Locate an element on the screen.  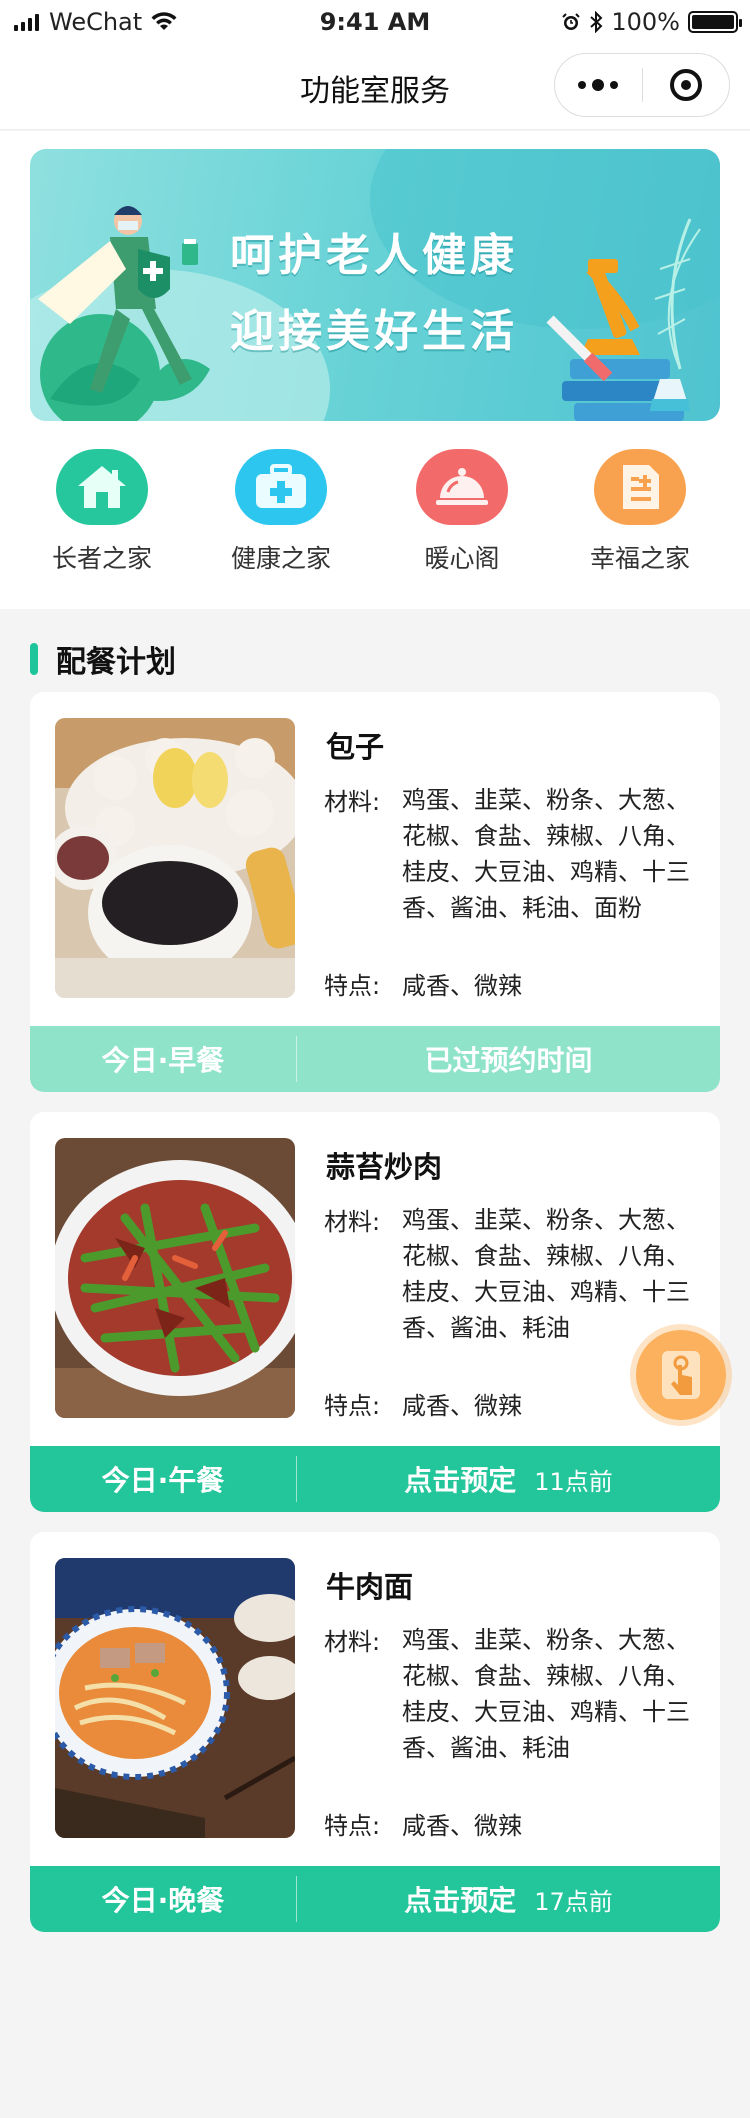
meal-time: 今日·早餐 is located at coordinates (163, 1060).